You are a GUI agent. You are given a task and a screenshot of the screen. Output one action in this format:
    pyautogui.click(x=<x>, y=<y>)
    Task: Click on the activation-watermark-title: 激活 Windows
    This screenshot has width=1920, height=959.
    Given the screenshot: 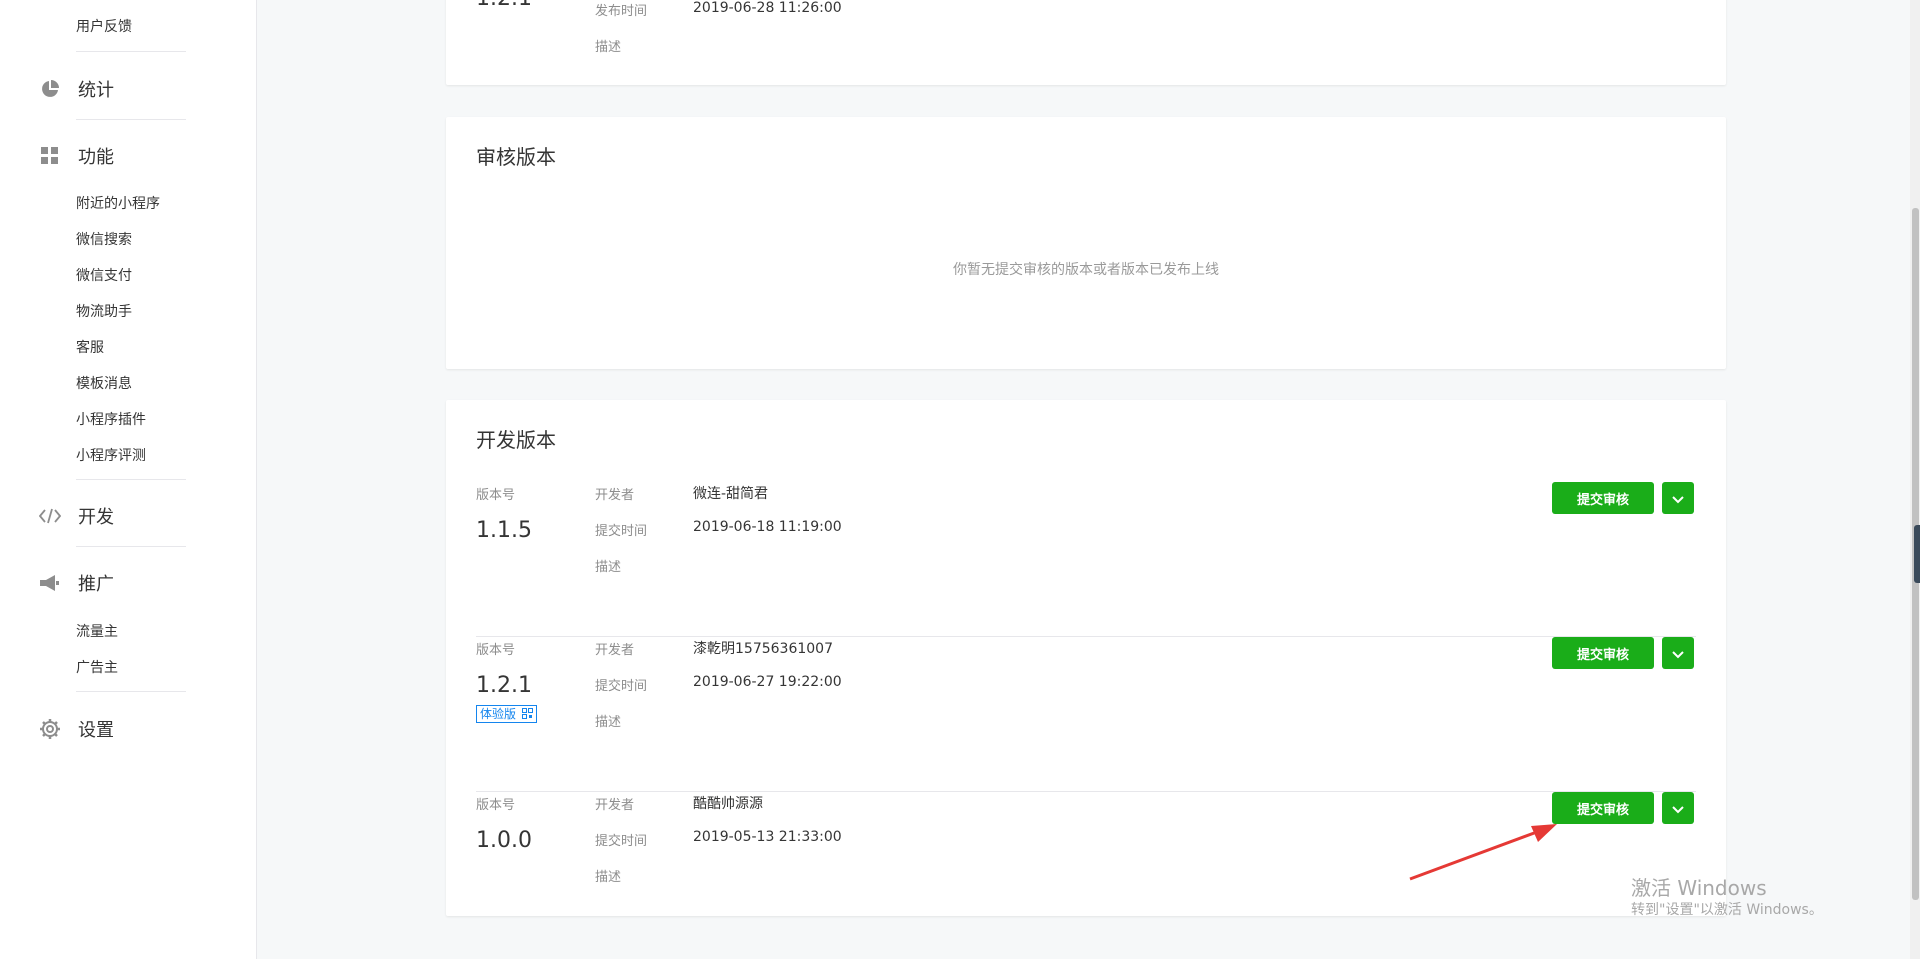 What is the action you would take?
    pyautogui.click(x=1699, y=888)
    